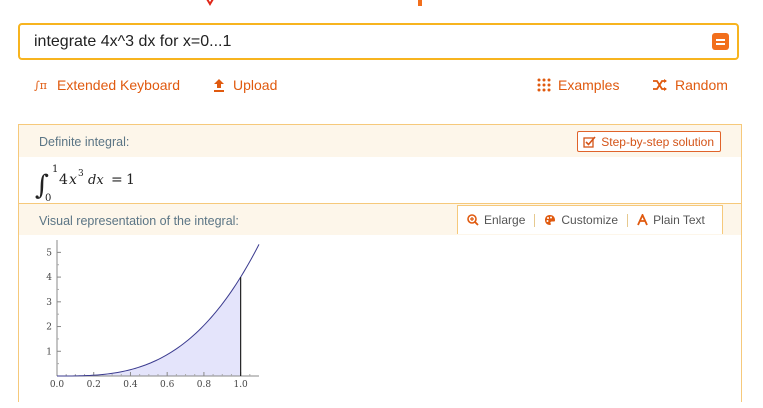  Describe the element at coordinates (642, 220) in the screenshot. I see `plain-text-icon` at that location.